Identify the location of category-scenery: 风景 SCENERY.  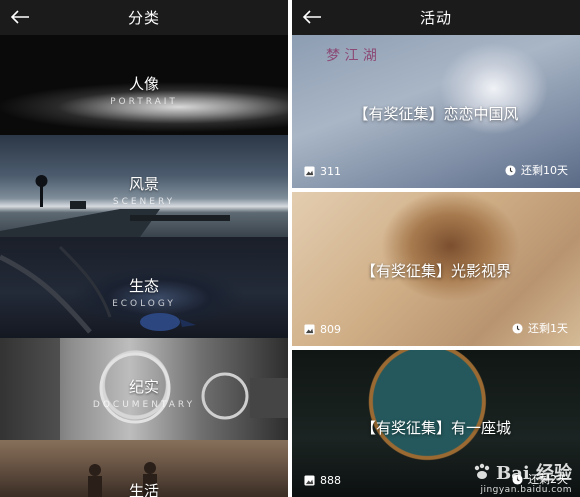
(144, 186).